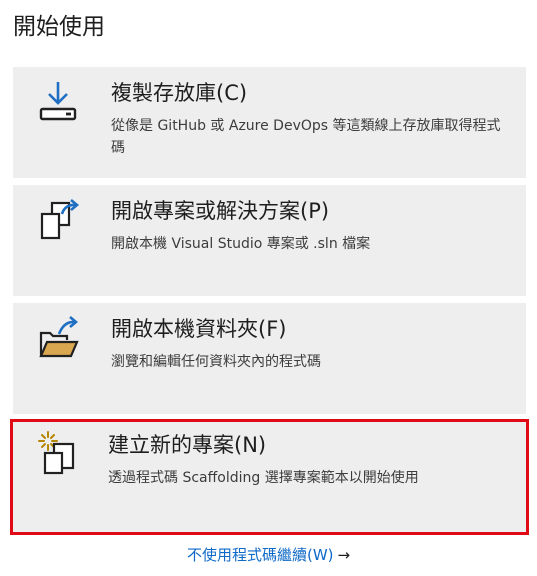 The image size is (537, 576). Describe the element at coordinates (60, 453) in the screenshot. I see `new-project-icon` at that location.